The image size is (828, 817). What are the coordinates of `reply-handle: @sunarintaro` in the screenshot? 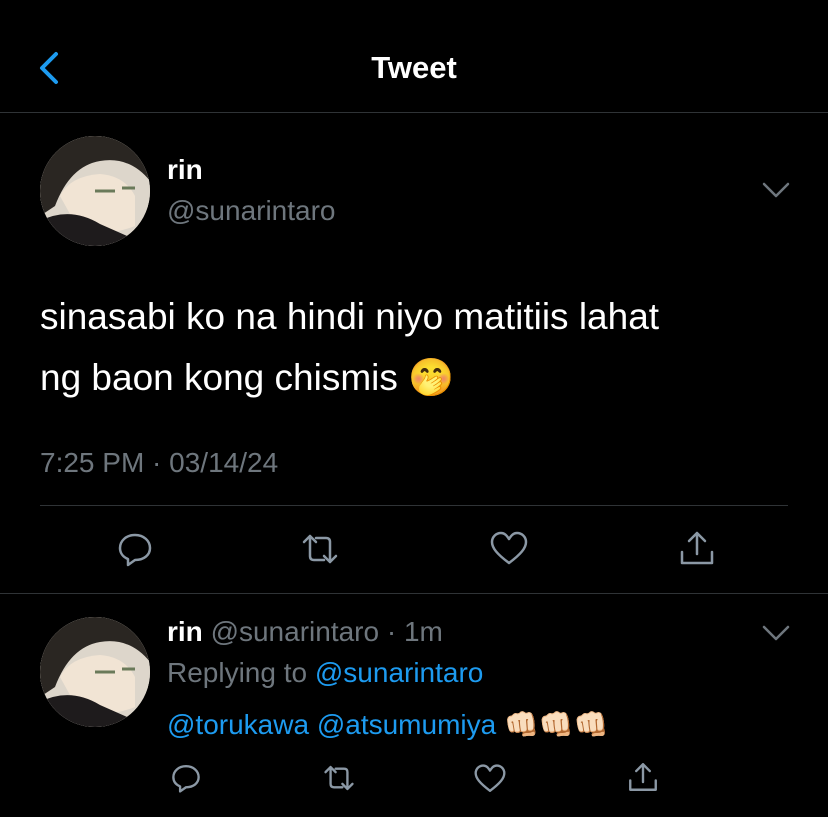 It's located at (295, 631).